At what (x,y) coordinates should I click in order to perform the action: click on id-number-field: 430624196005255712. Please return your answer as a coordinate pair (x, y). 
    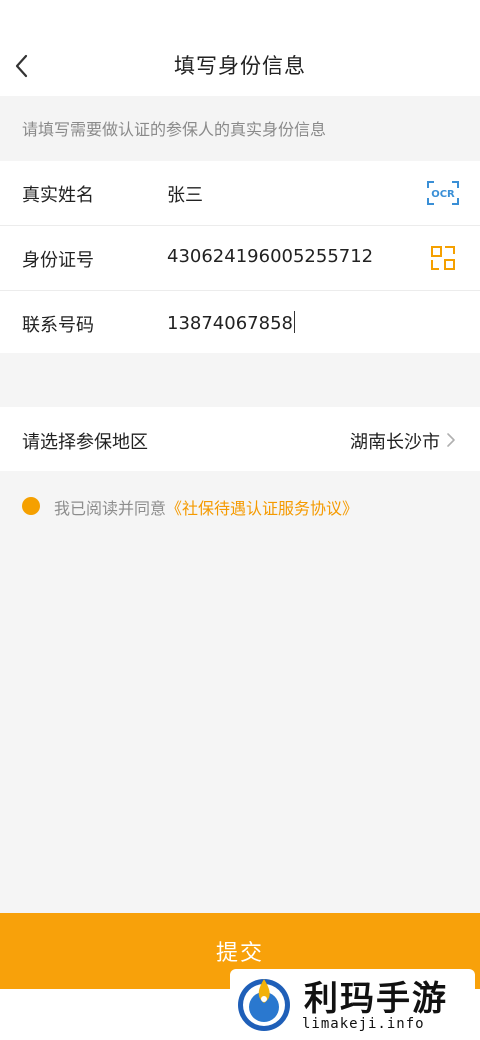
    Looking at the image, I should click on (270, 256).